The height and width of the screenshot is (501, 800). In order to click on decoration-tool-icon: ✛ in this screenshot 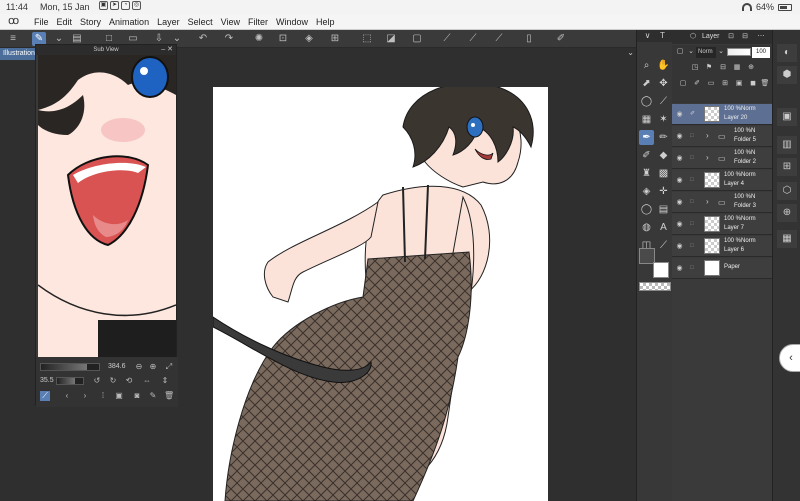, I will do `click(663, 191)`.